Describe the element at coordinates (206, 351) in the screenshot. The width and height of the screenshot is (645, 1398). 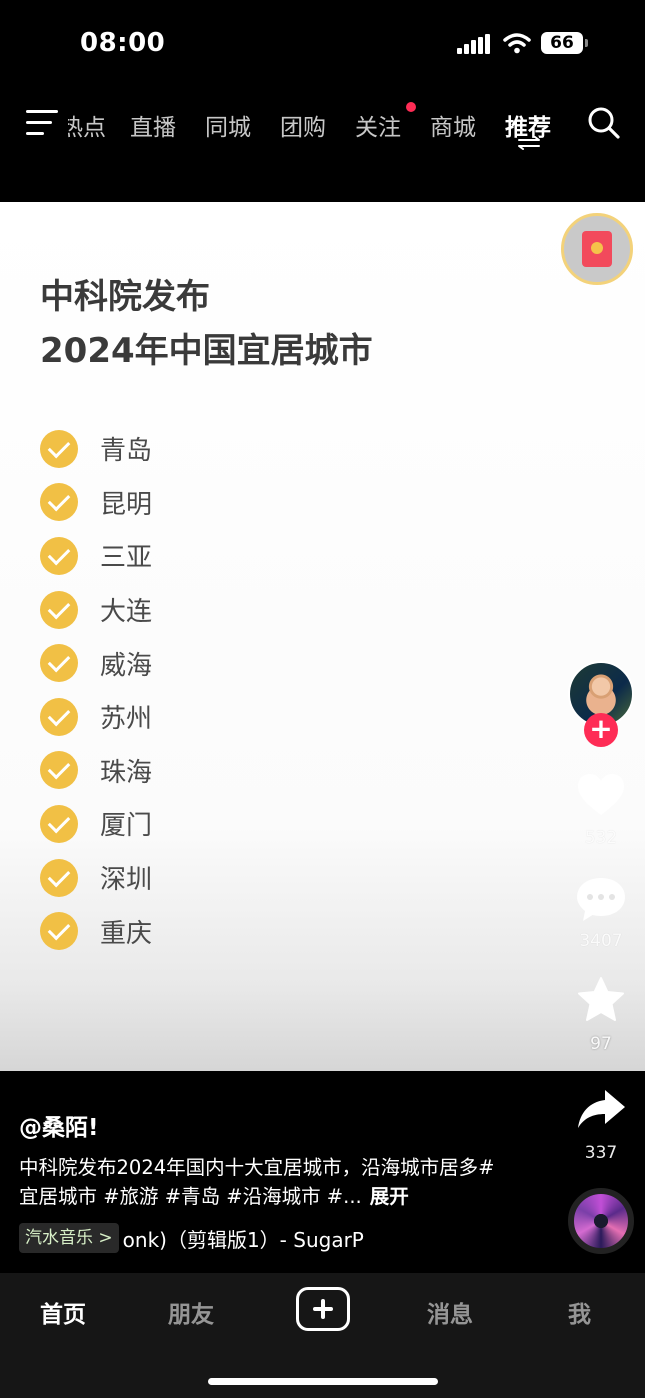
I see `post-title-line2: 2024年中国宜居城市` at that location.